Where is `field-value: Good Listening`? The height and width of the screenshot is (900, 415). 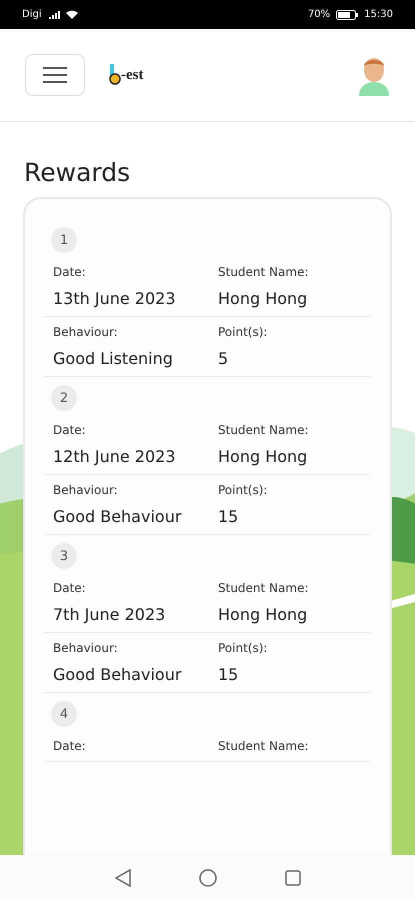
field-value: Good Listening is located at coordinates (113, 358).